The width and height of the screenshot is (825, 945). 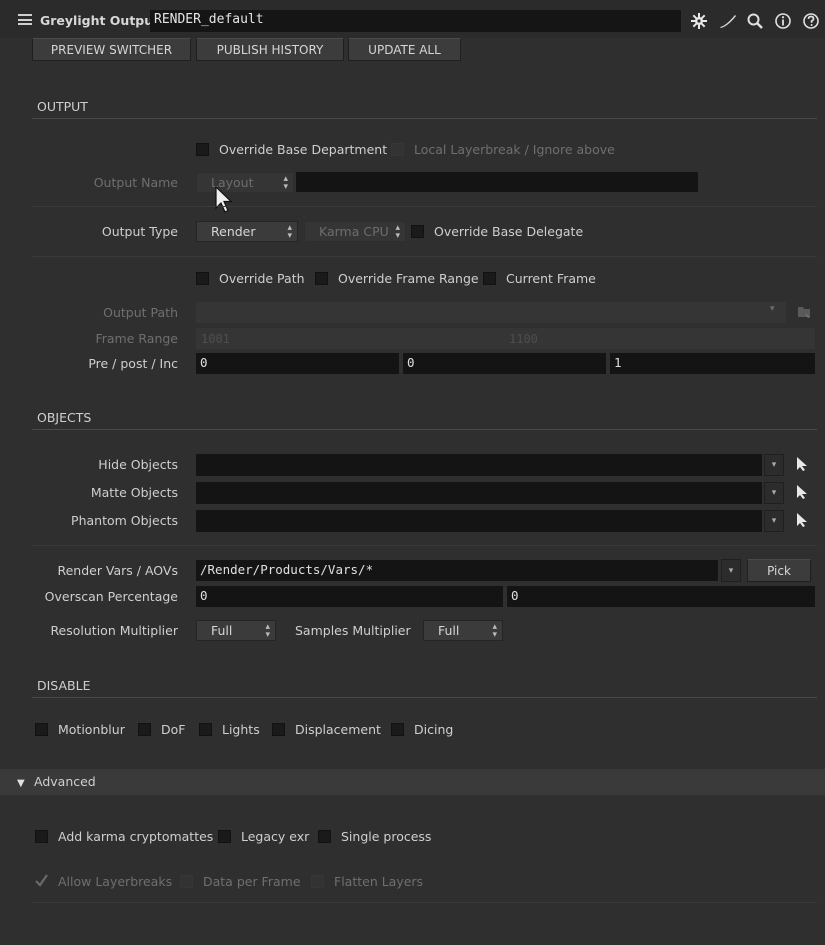 What do you see at coordinates (297, 363) in the screenshot?
I see `pre-field: 0` at bounding box center [297, 363].